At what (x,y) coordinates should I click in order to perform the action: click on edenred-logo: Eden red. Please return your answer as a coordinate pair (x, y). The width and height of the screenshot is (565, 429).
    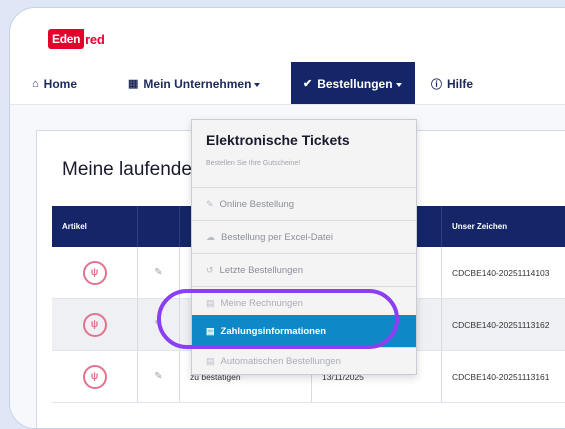
    Looking at the image, I should click on (76, 39).